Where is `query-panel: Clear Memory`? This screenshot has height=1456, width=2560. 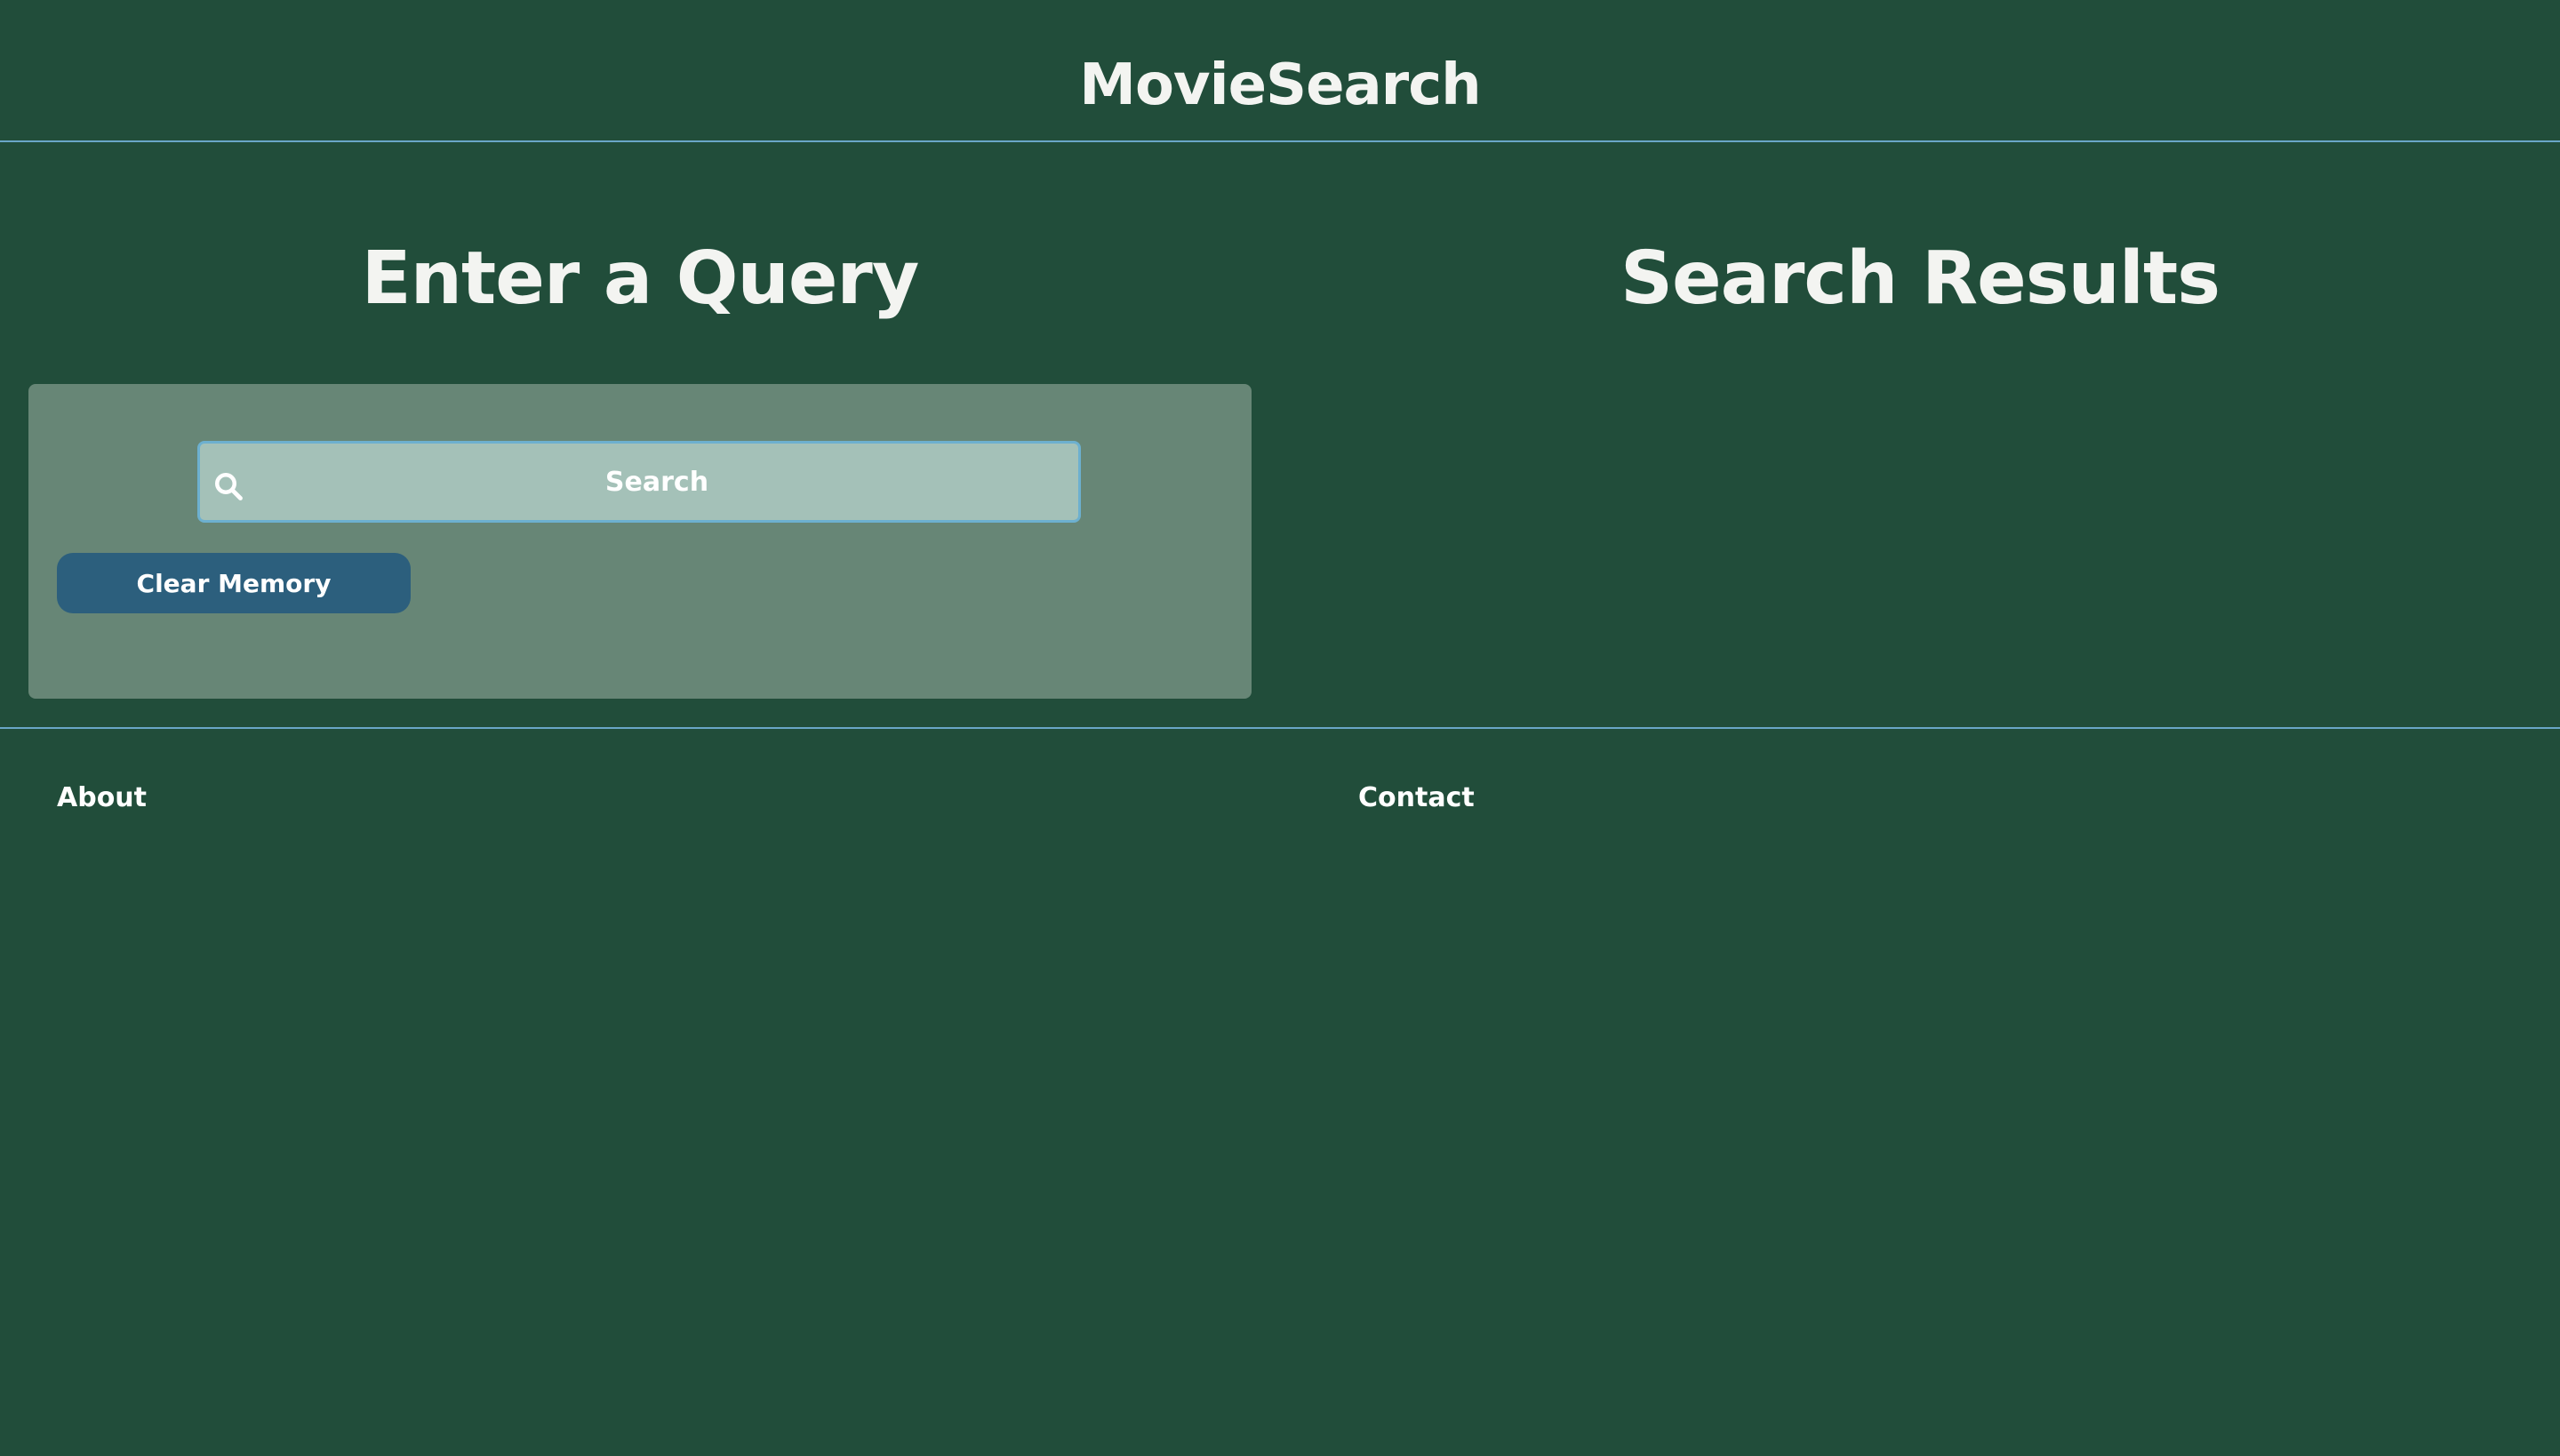
query-panel: Clear Memory is located at coordinates (640, 541).